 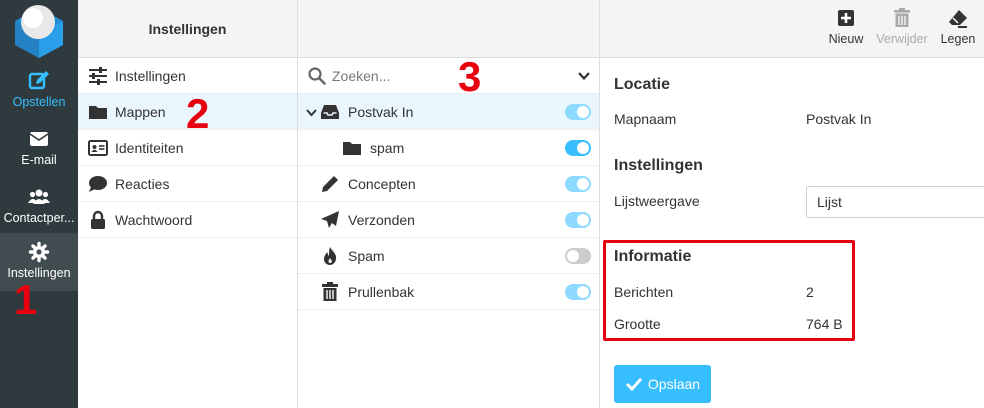 I want to click on roundcube-logo, so click(x=39, y=31).